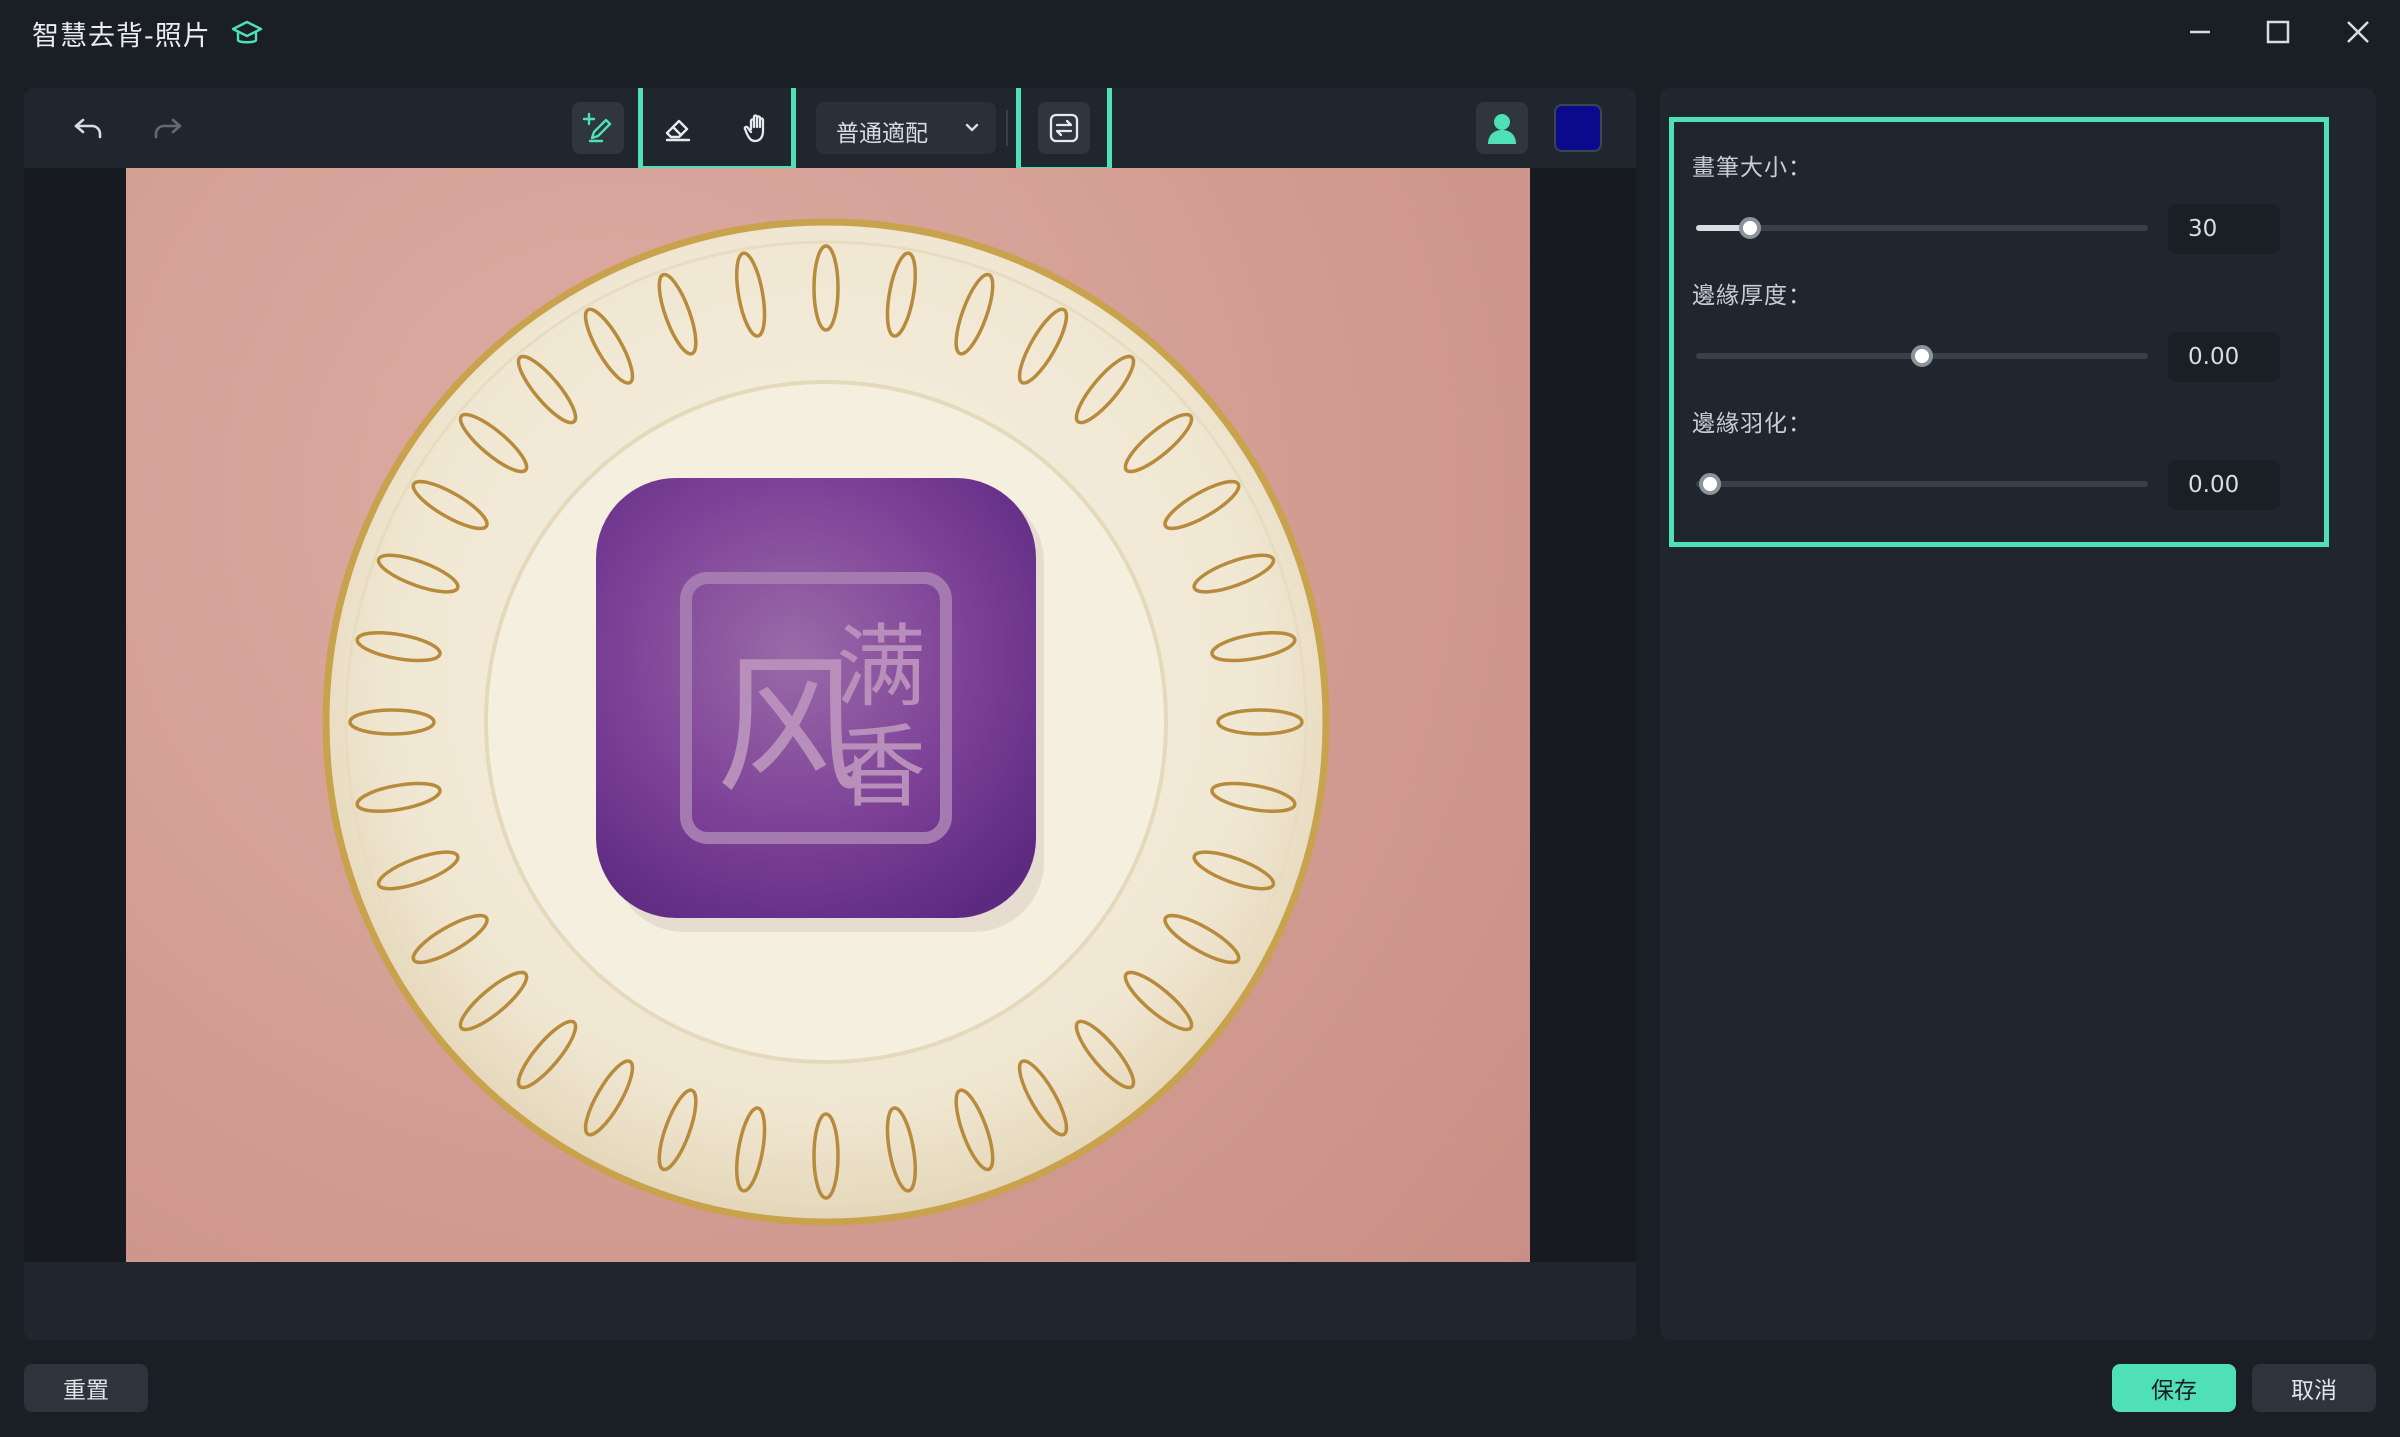  What do you see at coordinates (1064, 130) in the screenshot?
I see `swap-highlight` at bounding box center [1064, 130].